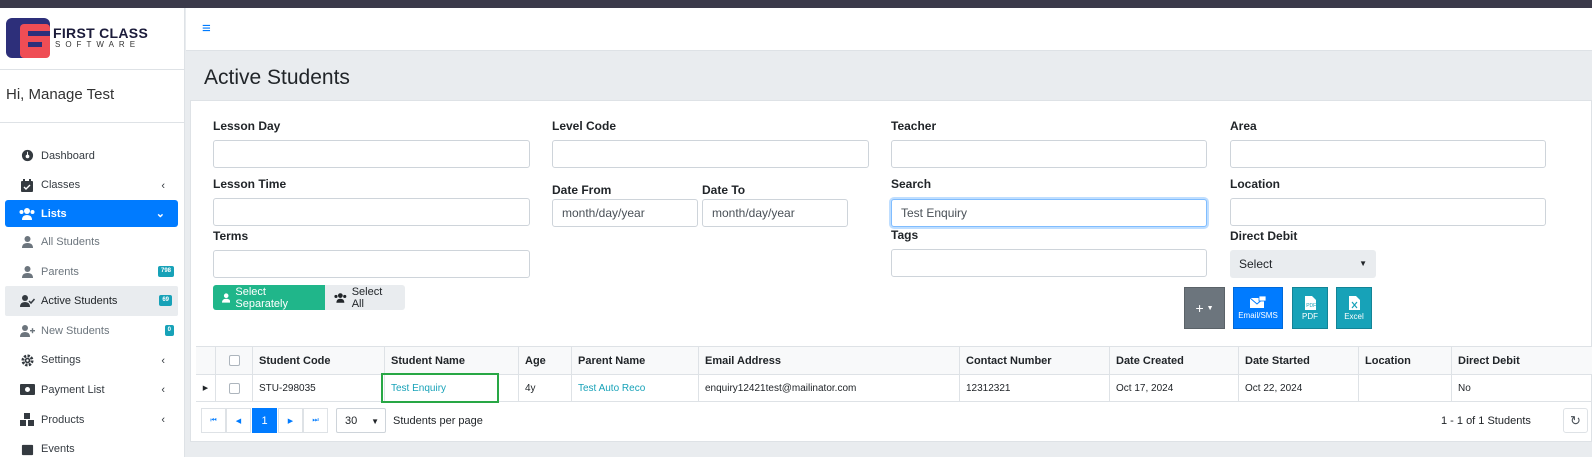  What do you see at coordinates (61, 185) in the screenshot?
I see `sidebar-item-label: Classes` at bounding box center [61, 185].